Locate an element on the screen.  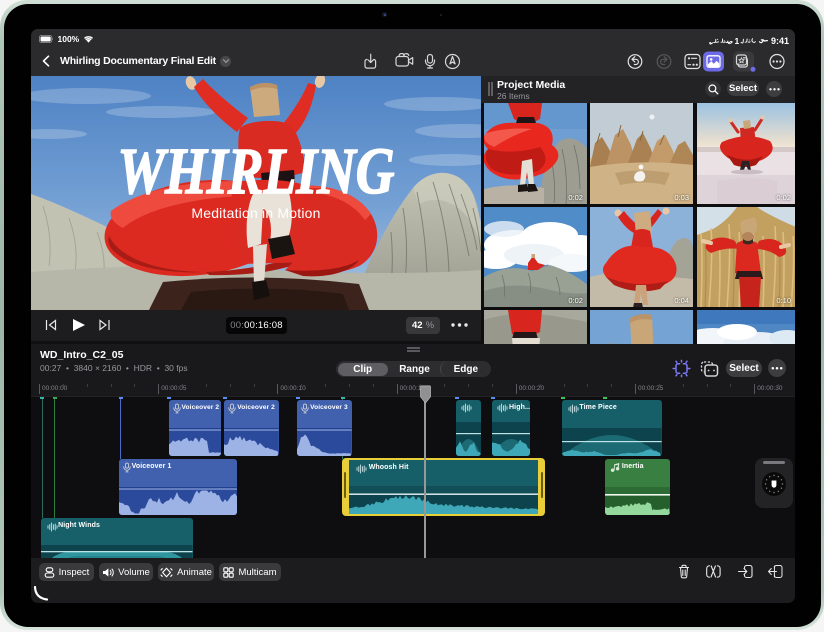
svg-text: 1 is located at coordinates (737, 41).